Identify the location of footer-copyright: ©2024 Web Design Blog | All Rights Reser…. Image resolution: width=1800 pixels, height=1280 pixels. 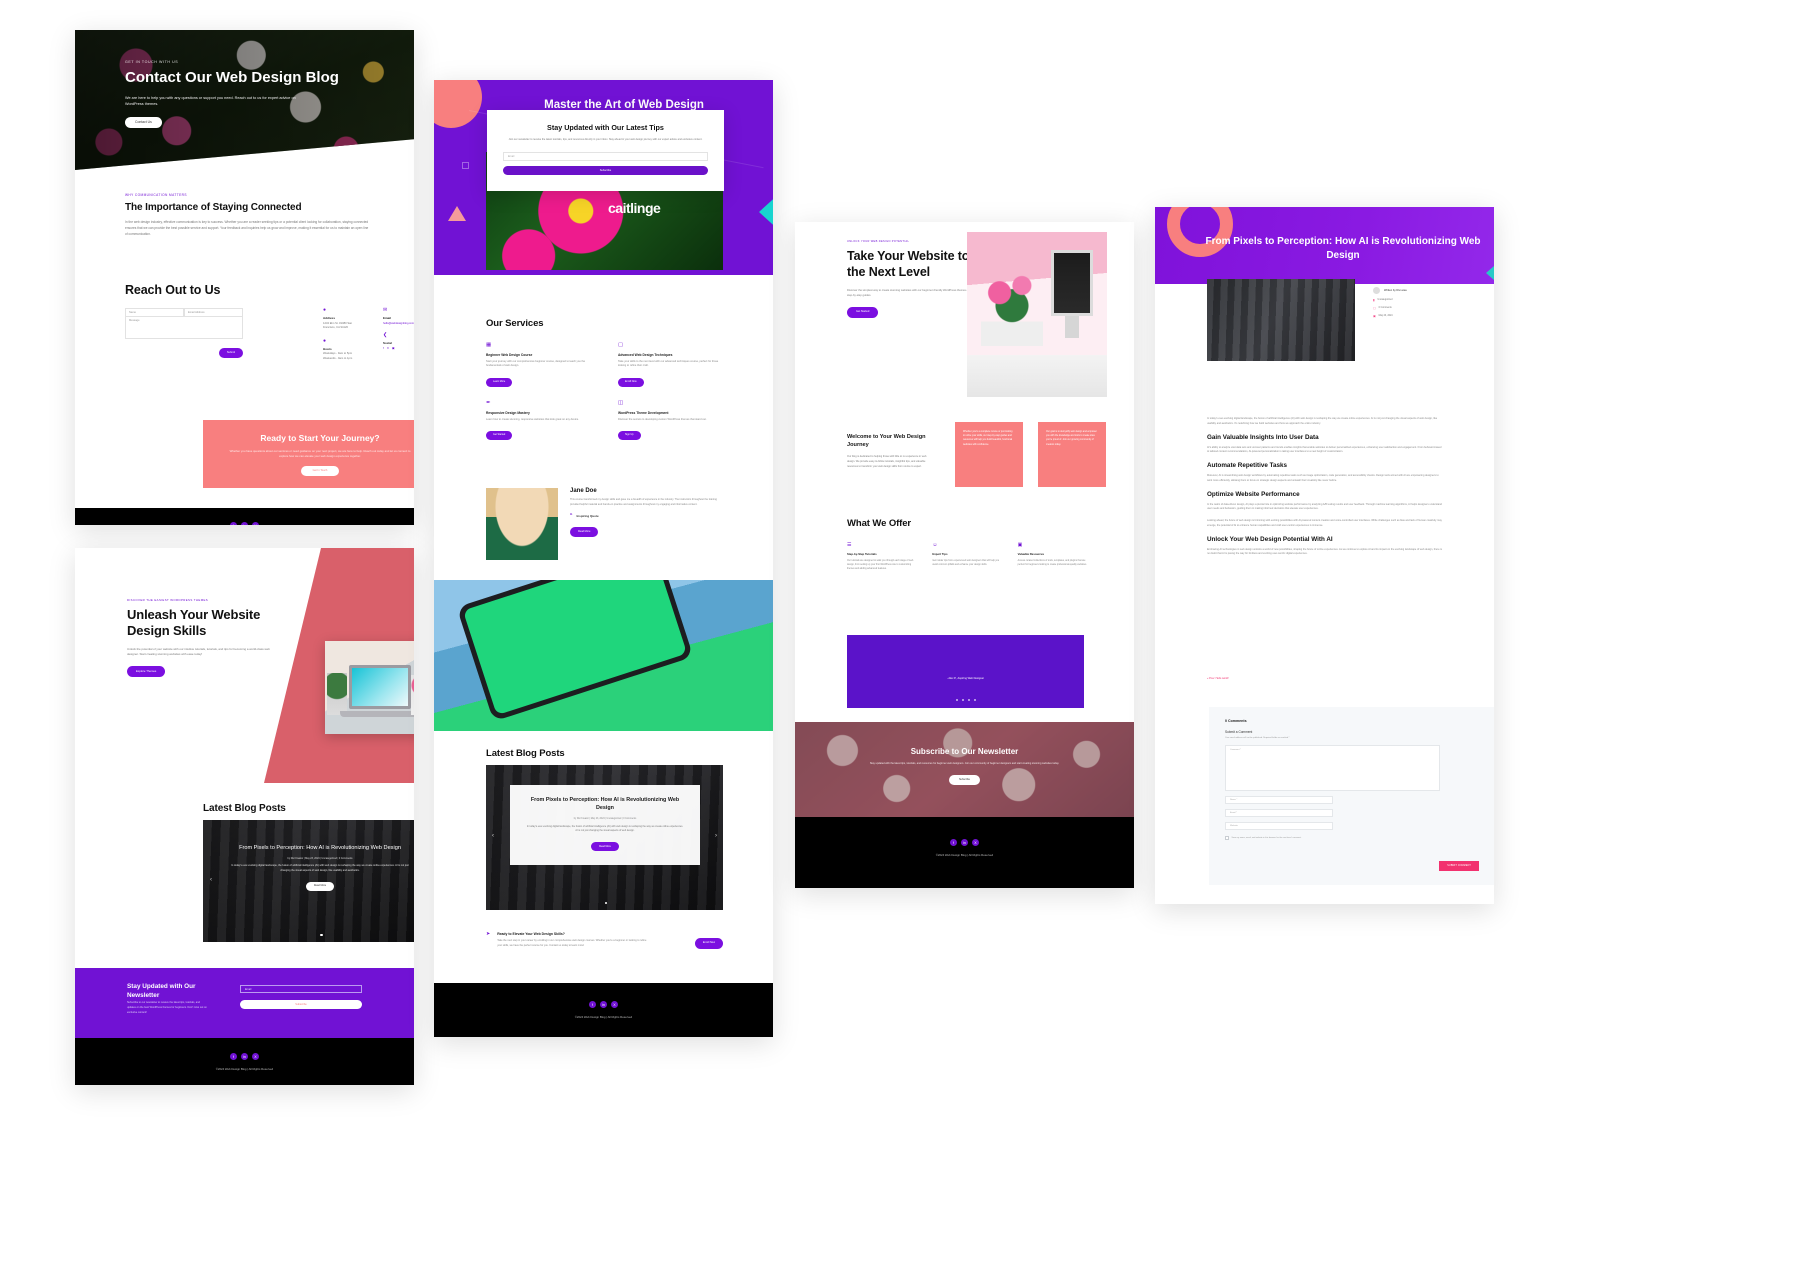
(603, 1017).